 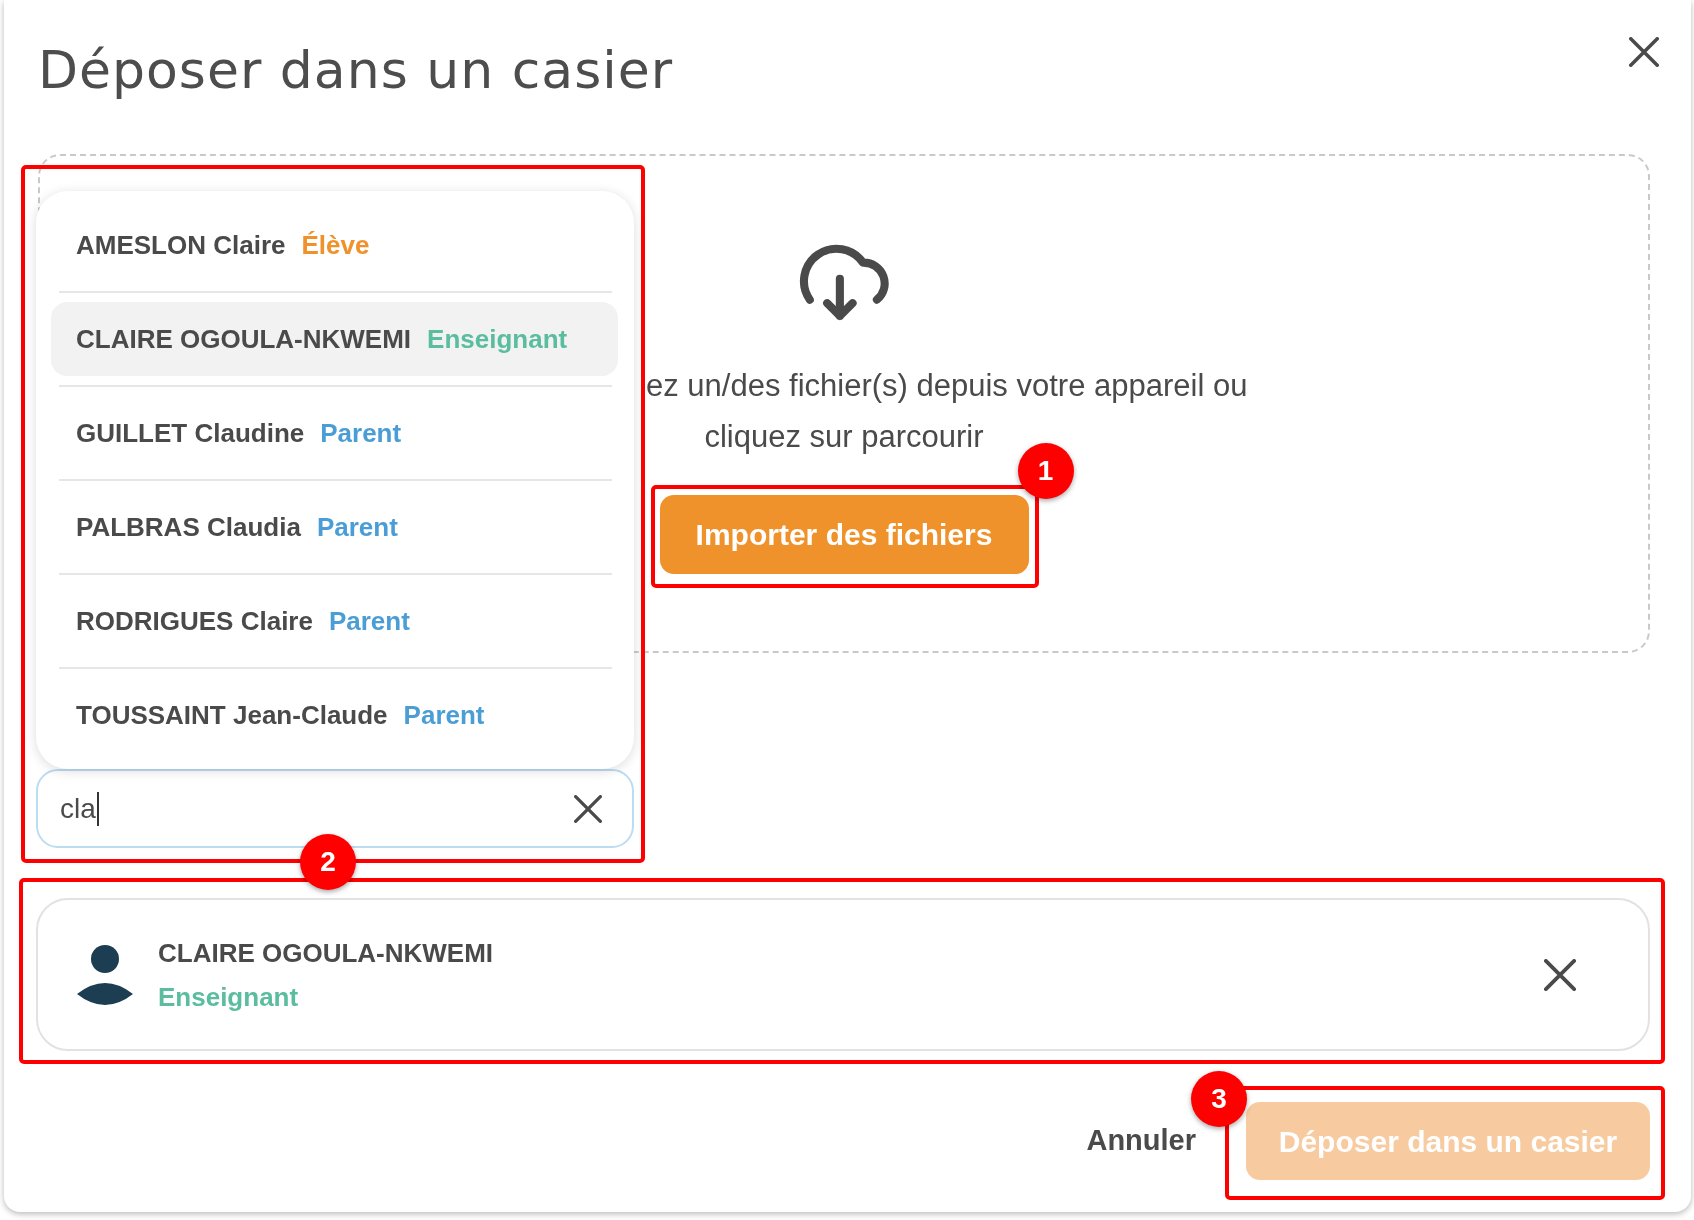 What do you see at coordinates (97, 808) in the screenshot?
I see `text-cursor-icon` at bounding box center [97, 808].